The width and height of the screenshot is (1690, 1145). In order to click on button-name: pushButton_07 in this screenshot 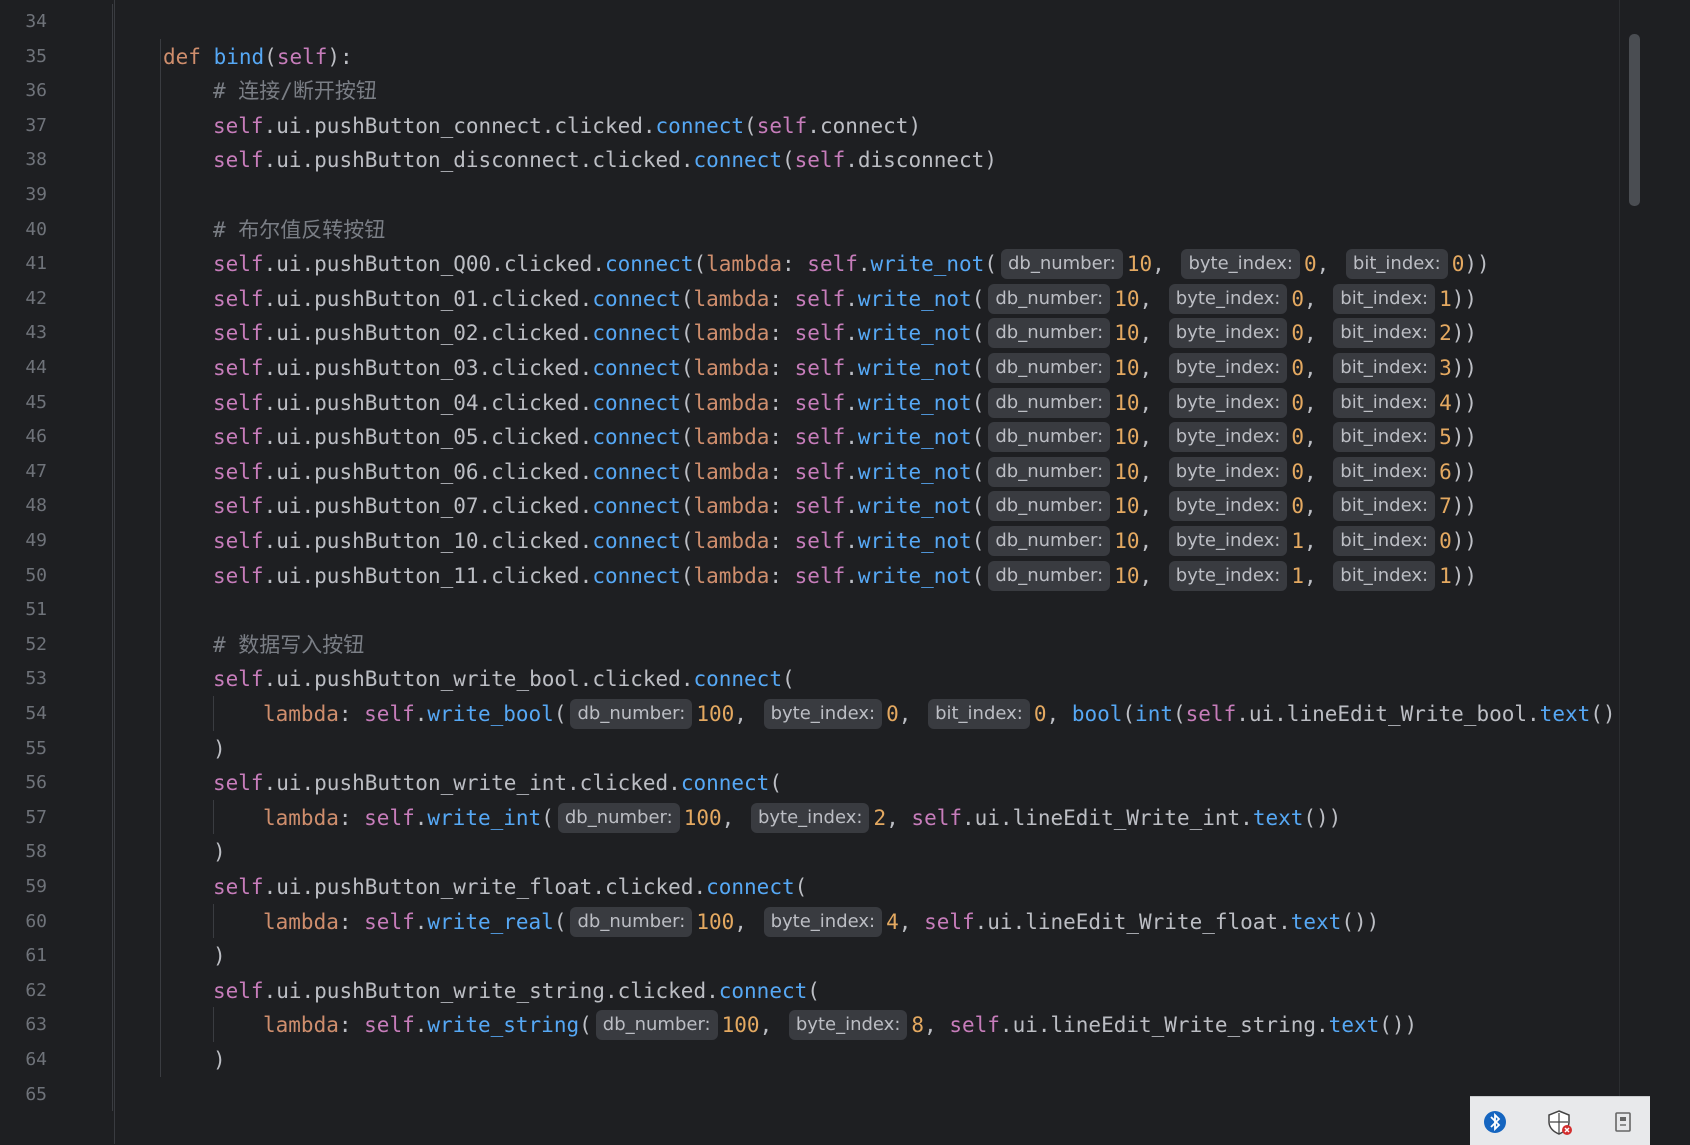, I will do `click(396, 506)`.